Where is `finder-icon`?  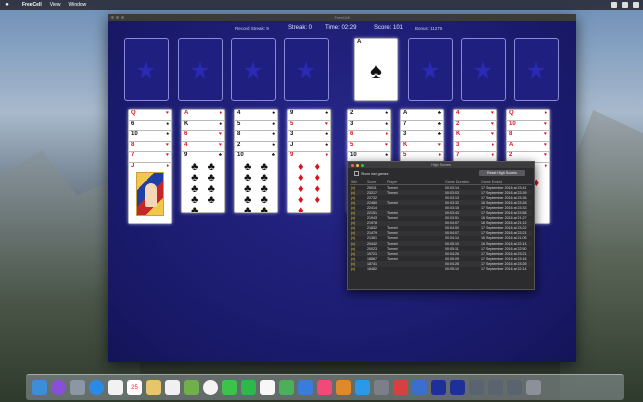
finder-icon is located at coordinates (39, 387).